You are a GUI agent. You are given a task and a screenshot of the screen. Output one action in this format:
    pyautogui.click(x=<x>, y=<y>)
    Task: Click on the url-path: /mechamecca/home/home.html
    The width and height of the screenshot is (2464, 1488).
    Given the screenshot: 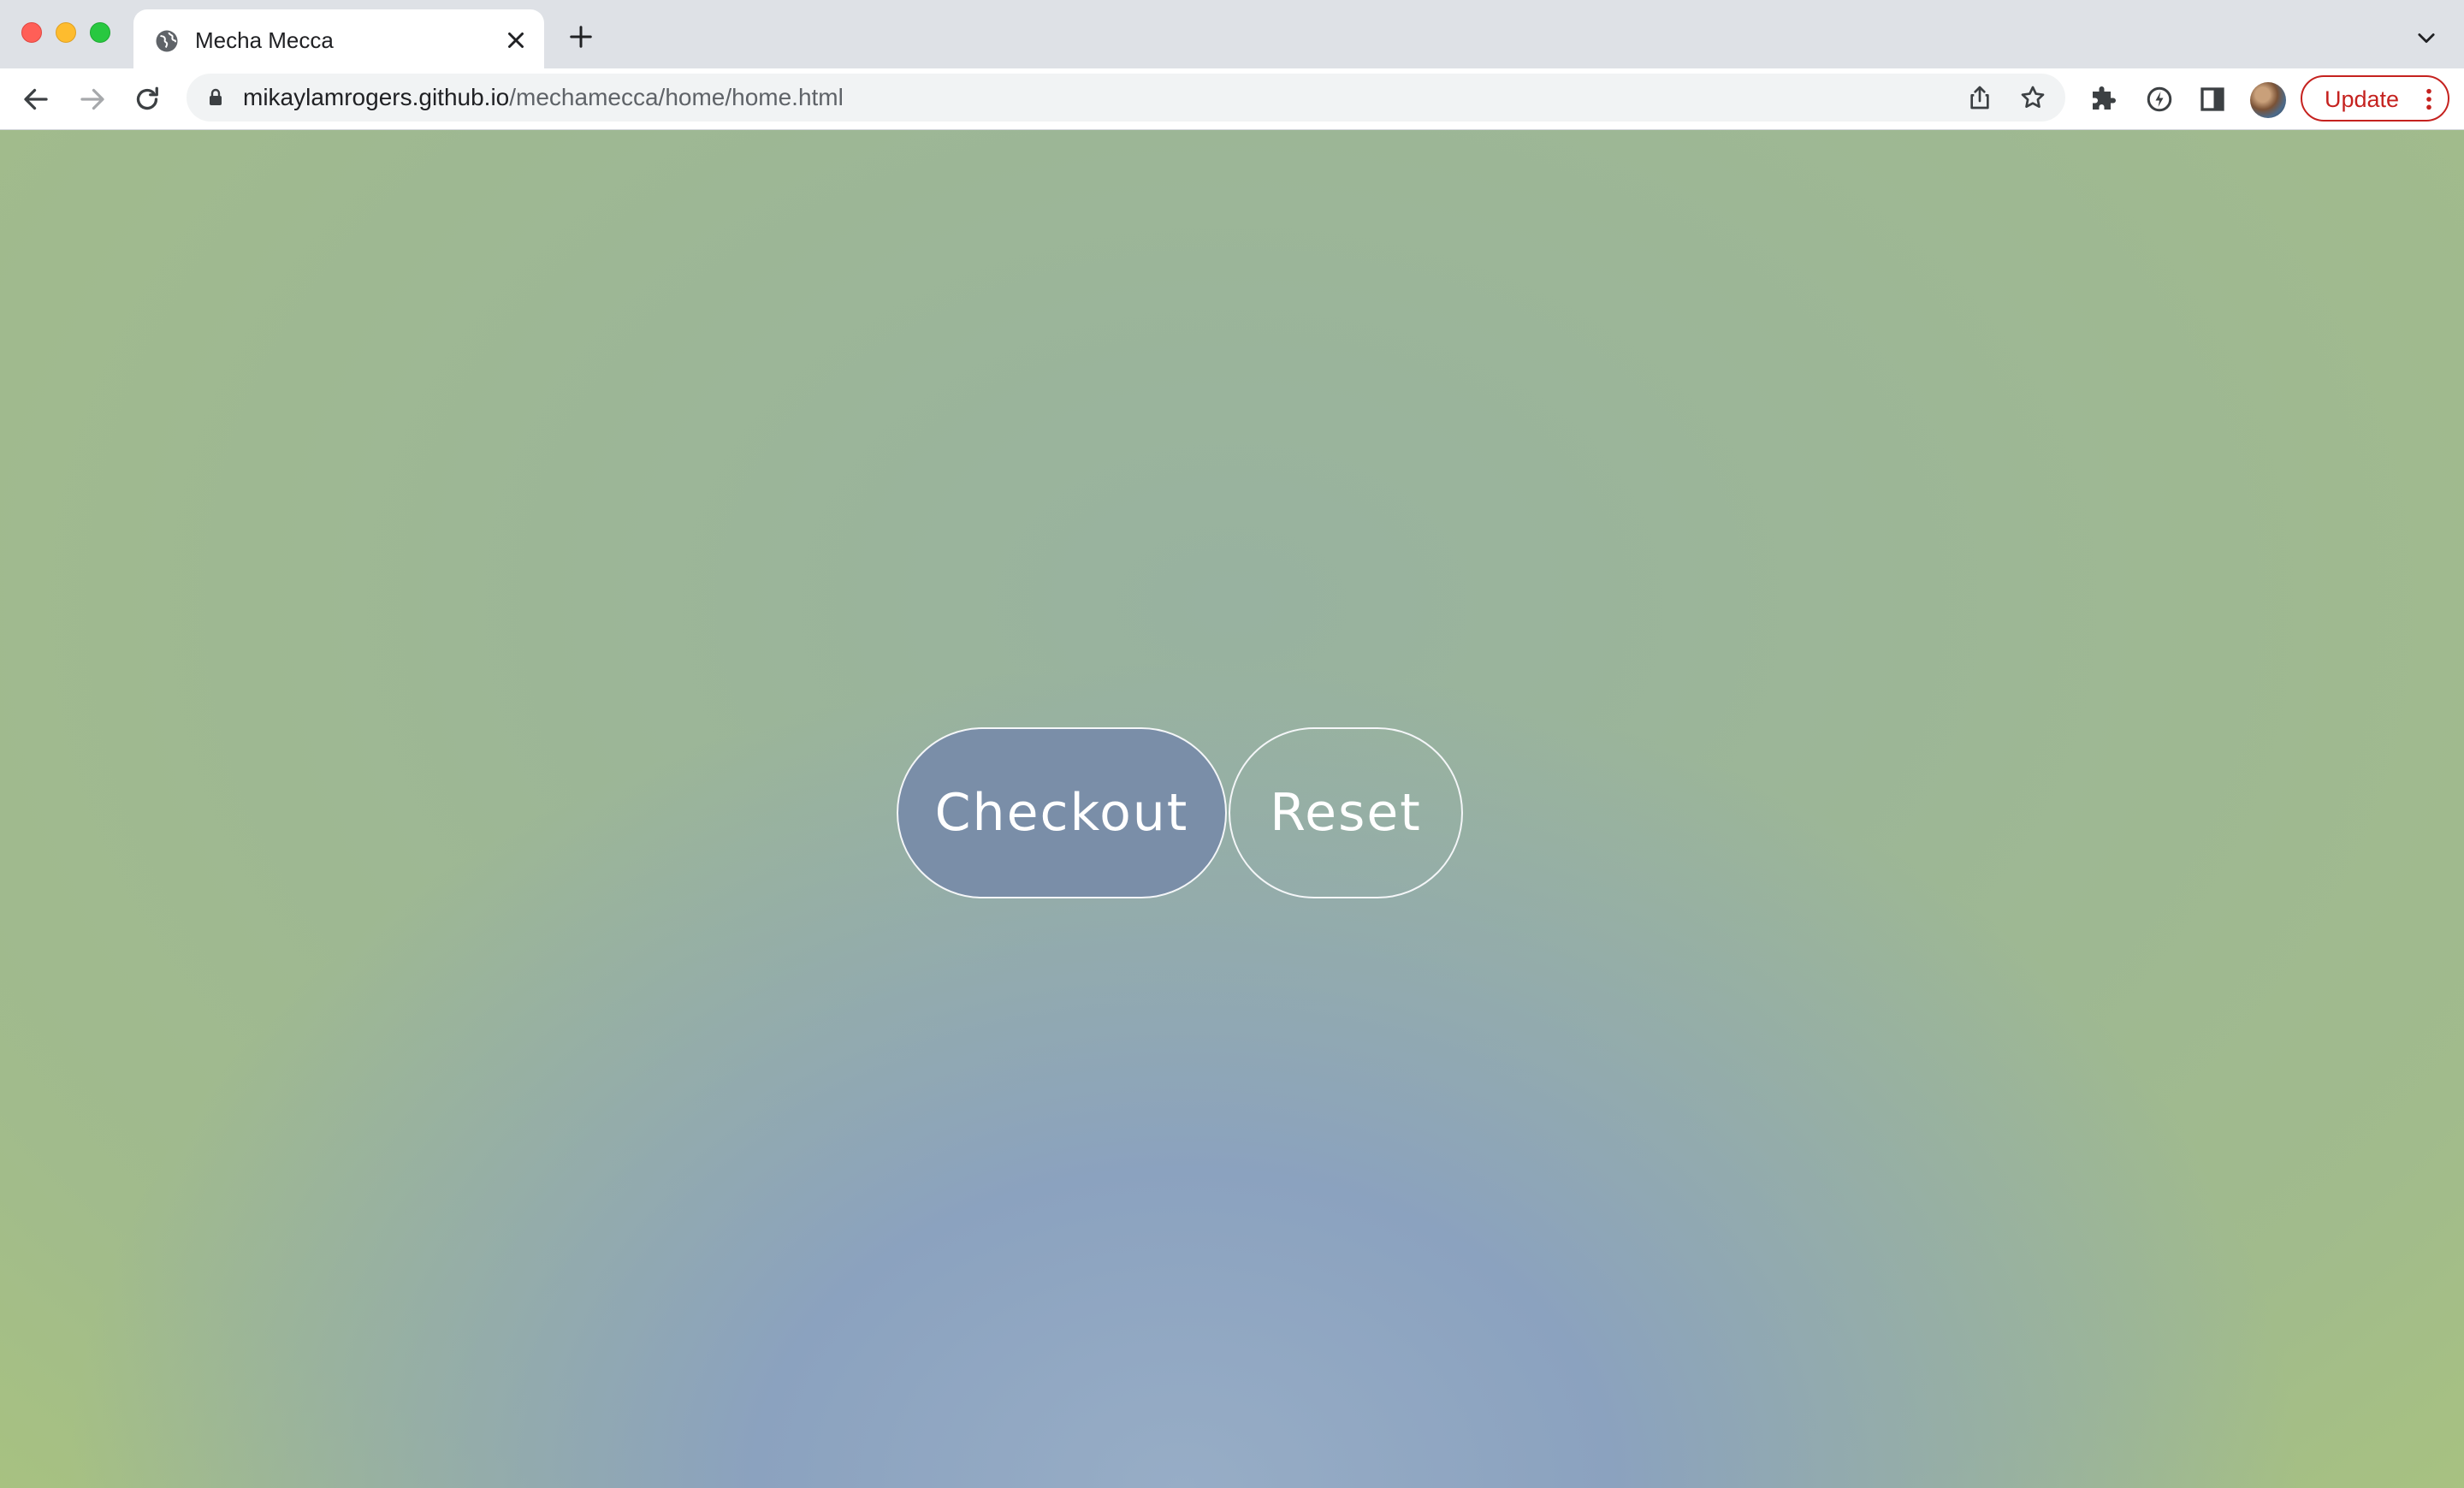 What is the action you would take?
    pyautogui.click(x=676, y=97)
    